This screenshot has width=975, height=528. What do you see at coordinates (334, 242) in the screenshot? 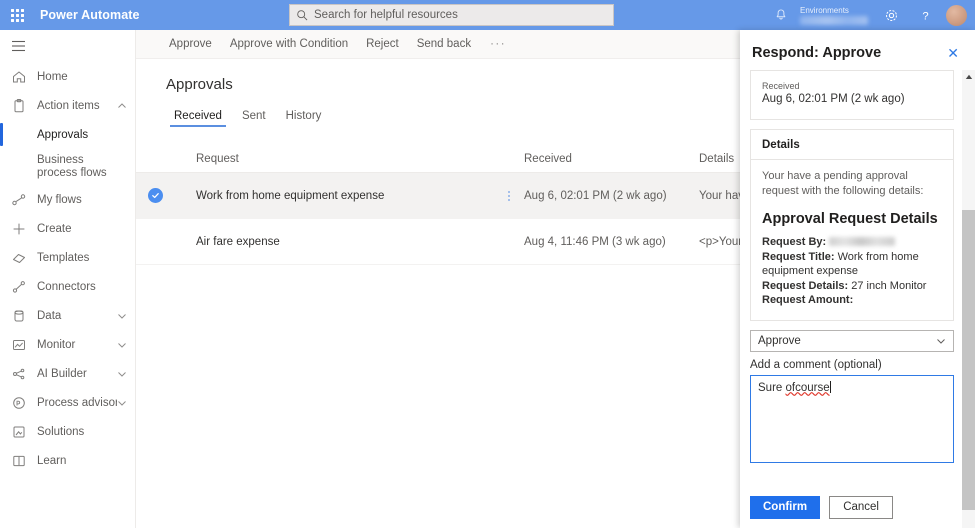
I see `row-request-title: Air fare expense` at bounding box center [334, 242].